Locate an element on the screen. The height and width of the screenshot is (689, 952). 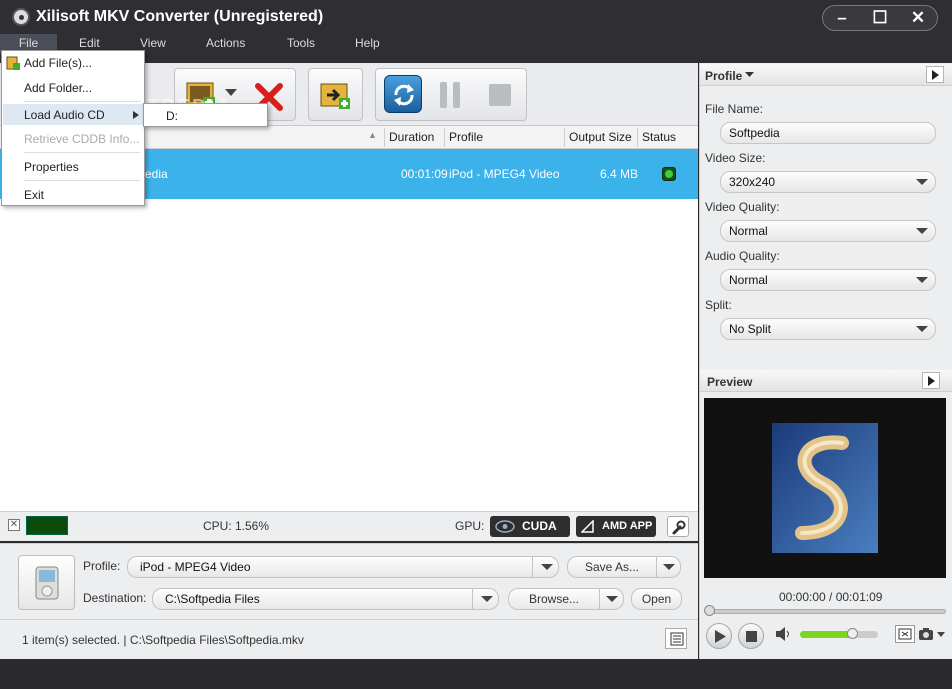
close-graph-icon: ✕ is located at coordinates (14, 525).